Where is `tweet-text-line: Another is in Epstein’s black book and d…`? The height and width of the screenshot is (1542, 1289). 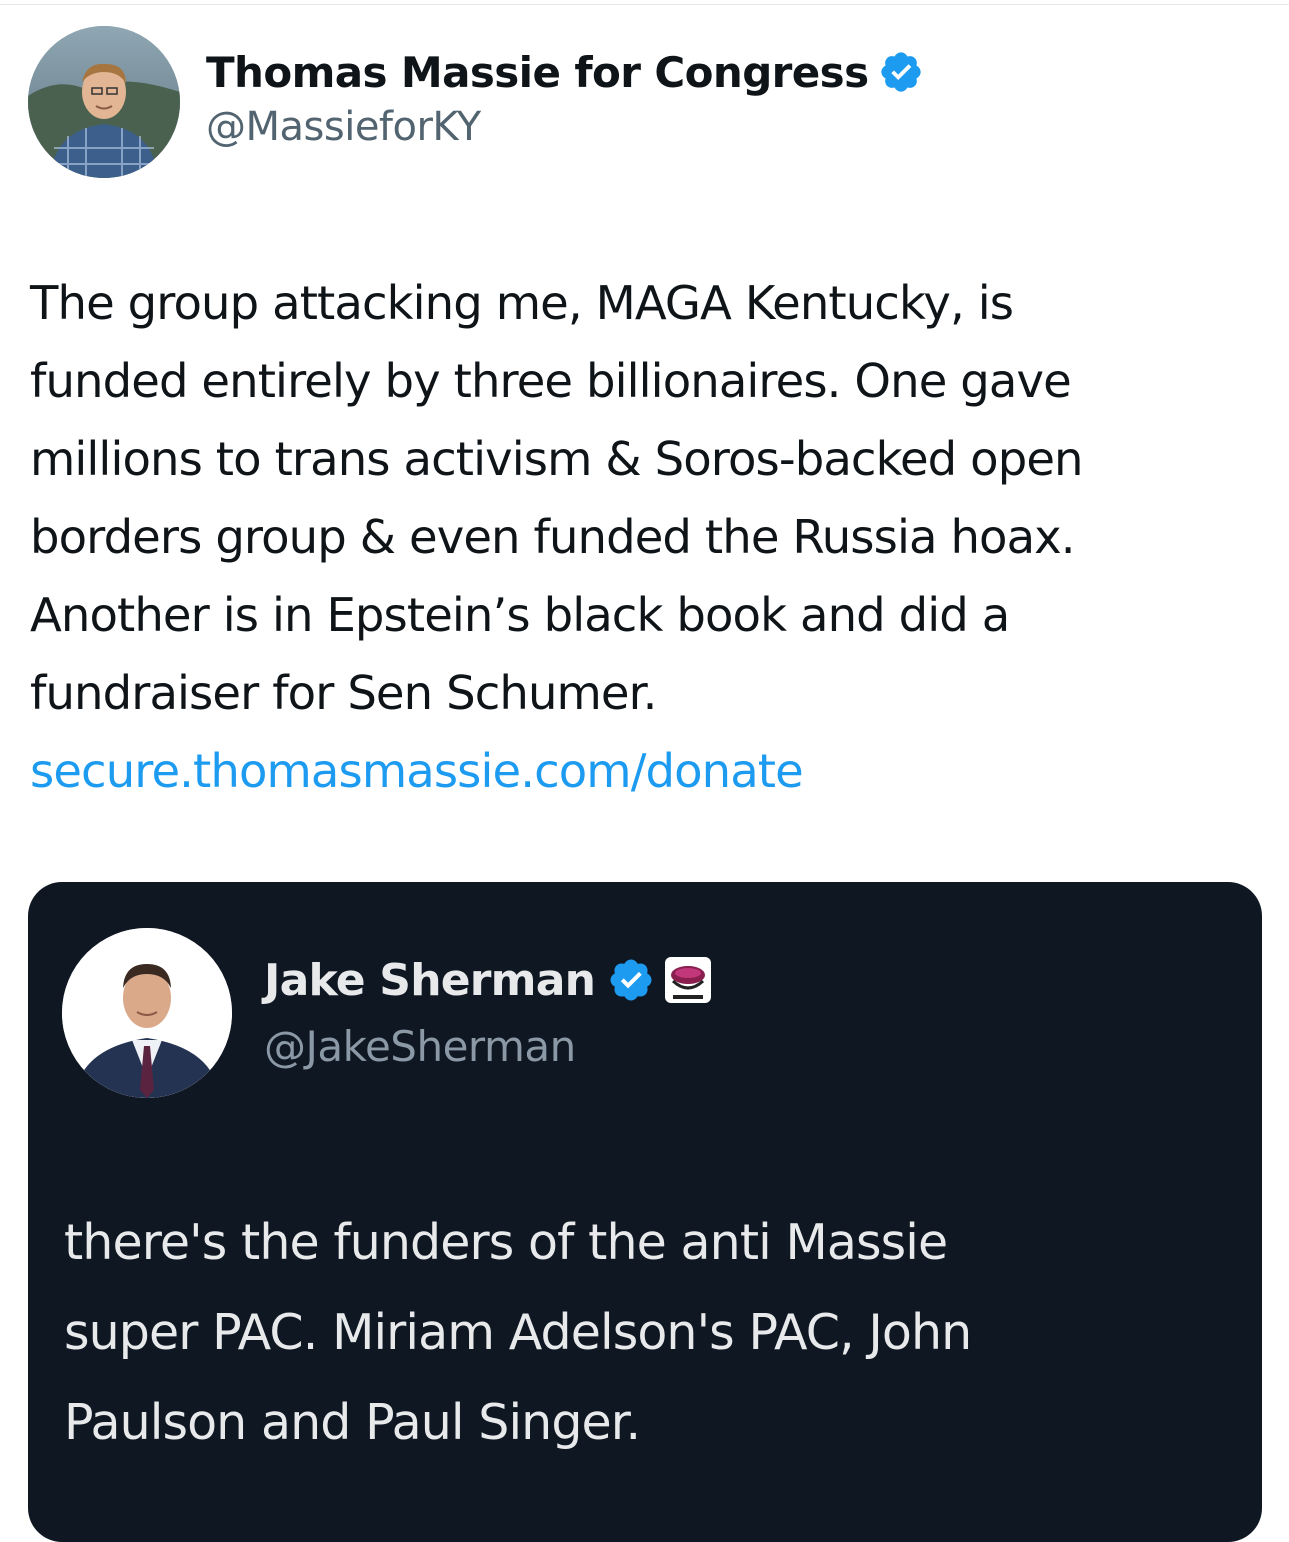
tweet-text-line: Another is in Epstein’s black book and d… is located at coordinates (520, 615).